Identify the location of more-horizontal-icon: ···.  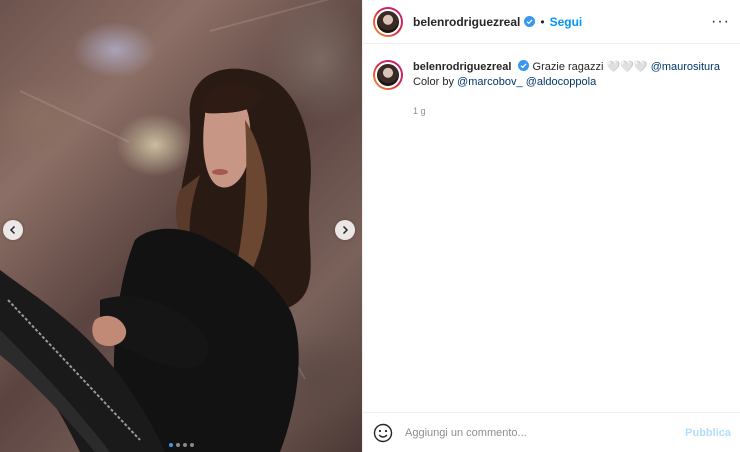
(720, 21).